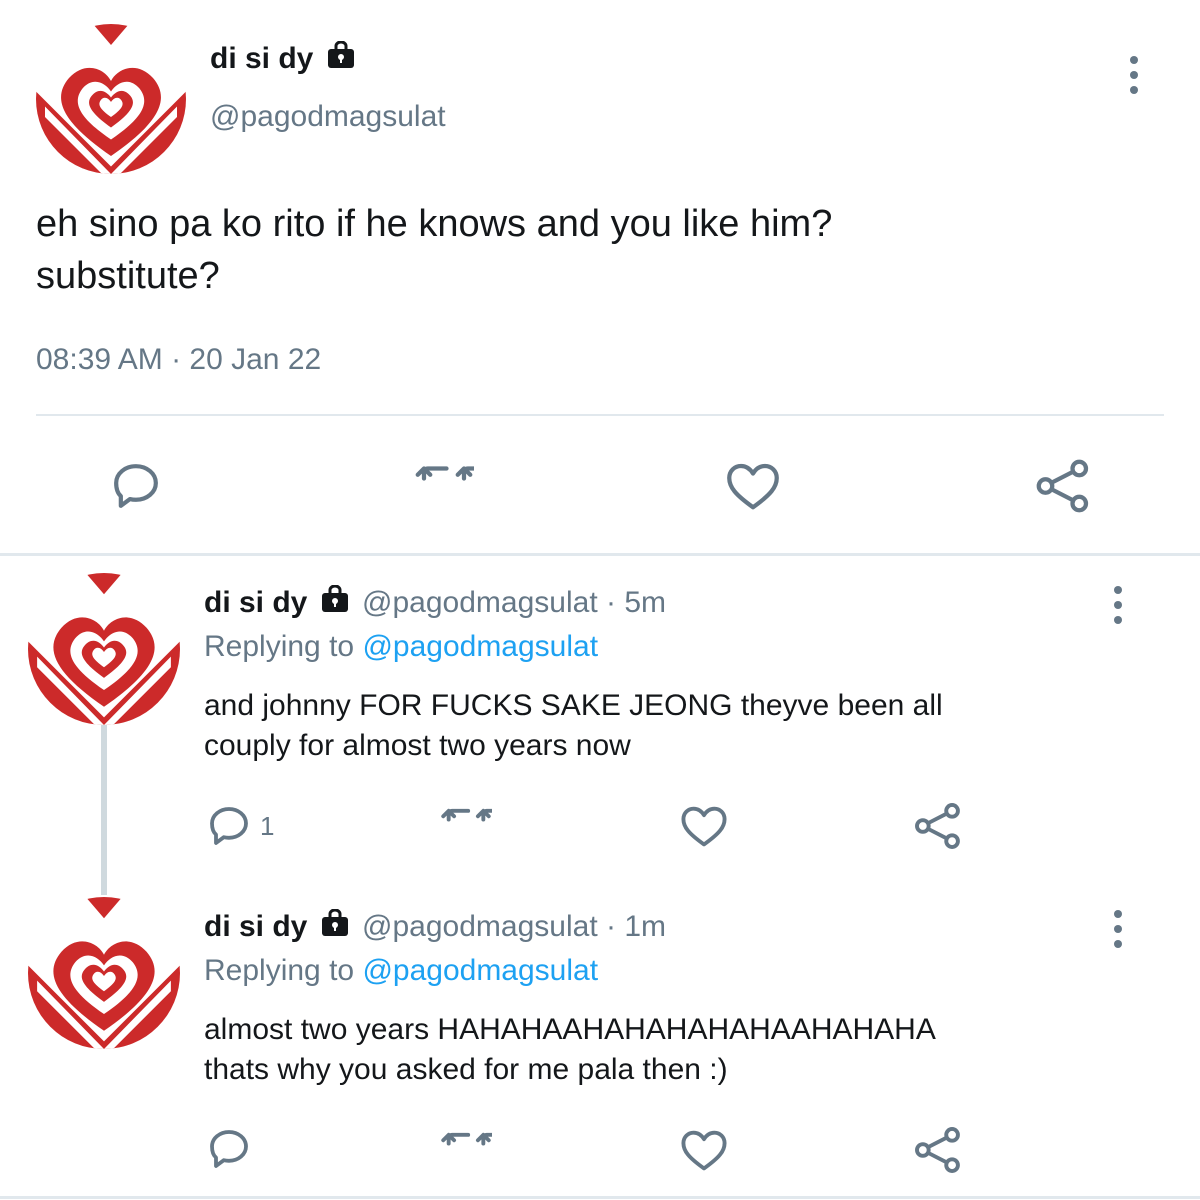  I want to click on divider, so click(600, 415).